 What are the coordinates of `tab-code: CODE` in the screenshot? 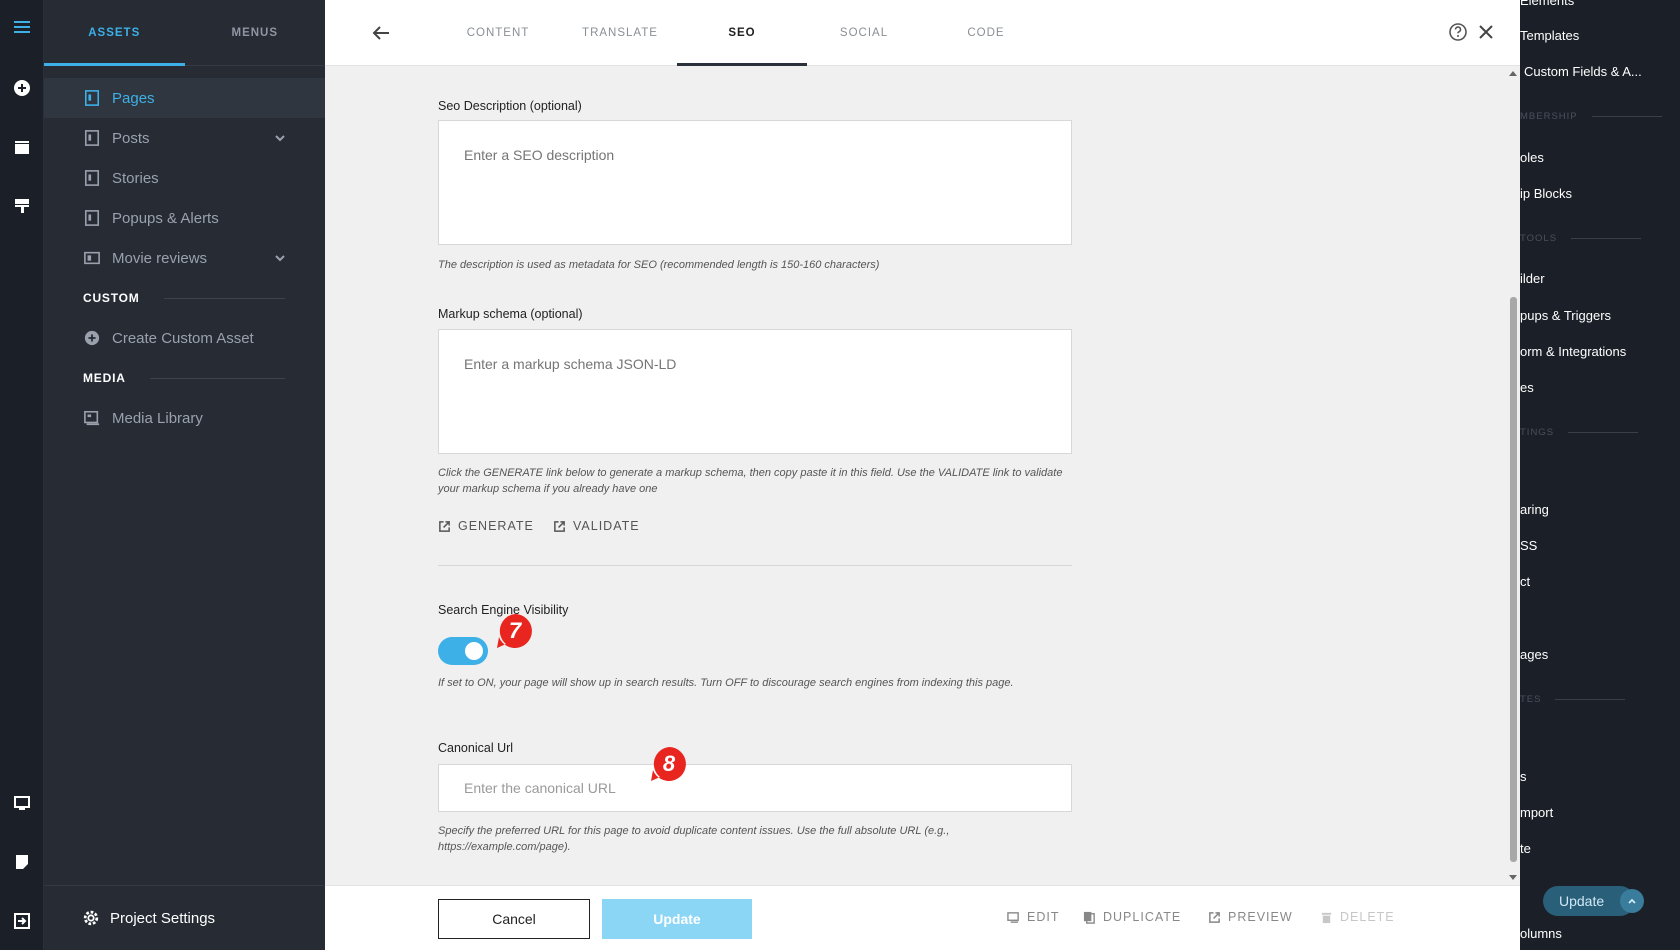 It's located at (986, 33).